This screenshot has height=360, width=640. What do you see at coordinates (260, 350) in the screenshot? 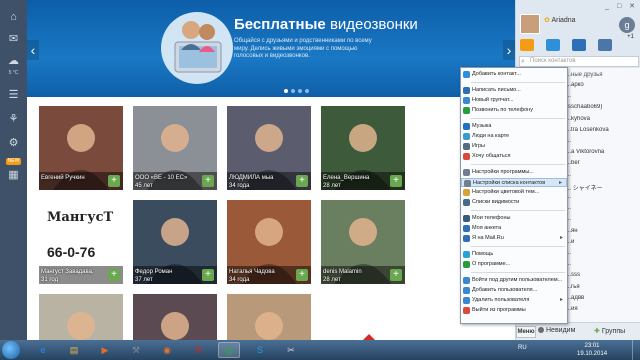
I see `skype-icon: S` at bounding box center [260, 350].